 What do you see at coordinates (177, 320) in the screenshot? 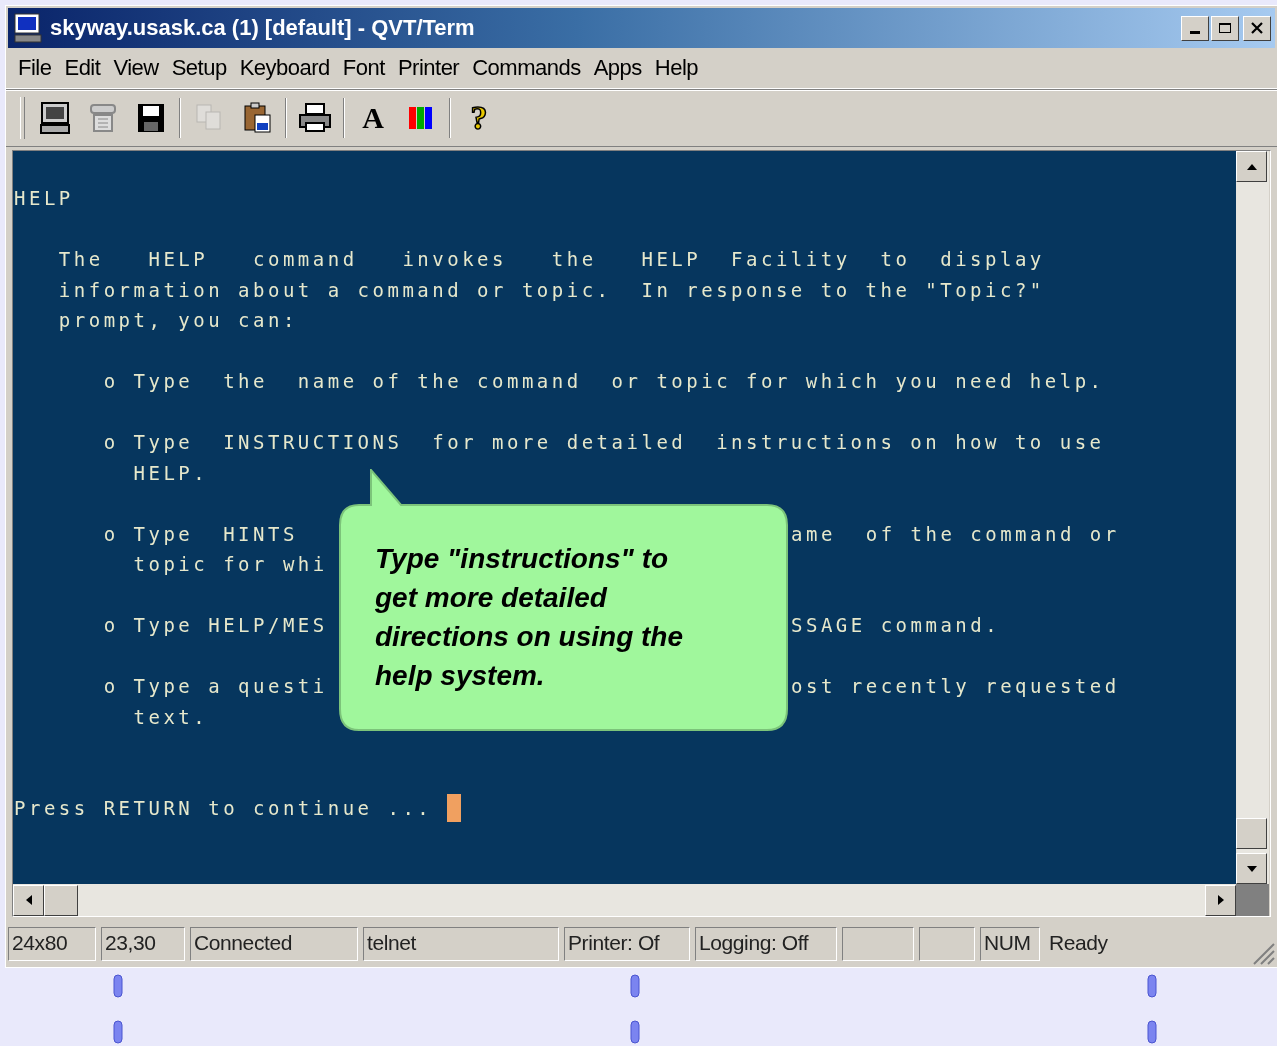
I see `terminal-text: prompt, you can:` at bounding box center [177, 320].